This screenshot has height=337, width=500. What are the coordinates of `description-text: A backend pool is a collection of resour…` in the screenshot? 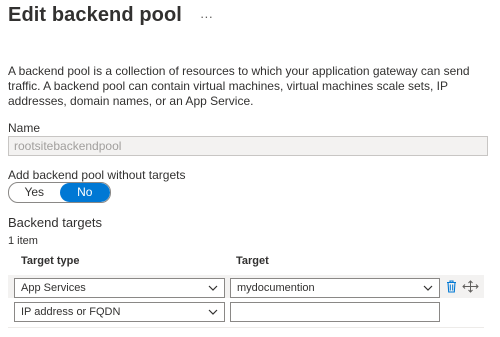 It's located at (239, 86).